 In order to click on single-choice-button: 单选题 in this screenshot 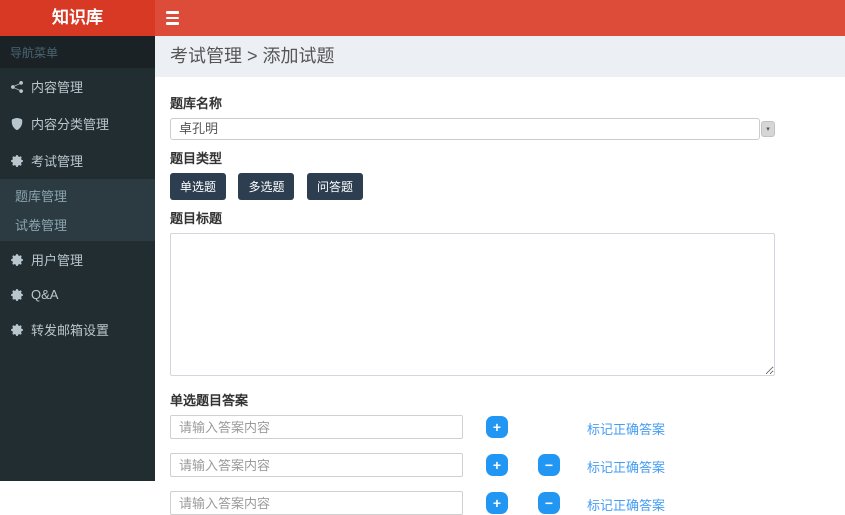, I will do `click(198, 186)`.